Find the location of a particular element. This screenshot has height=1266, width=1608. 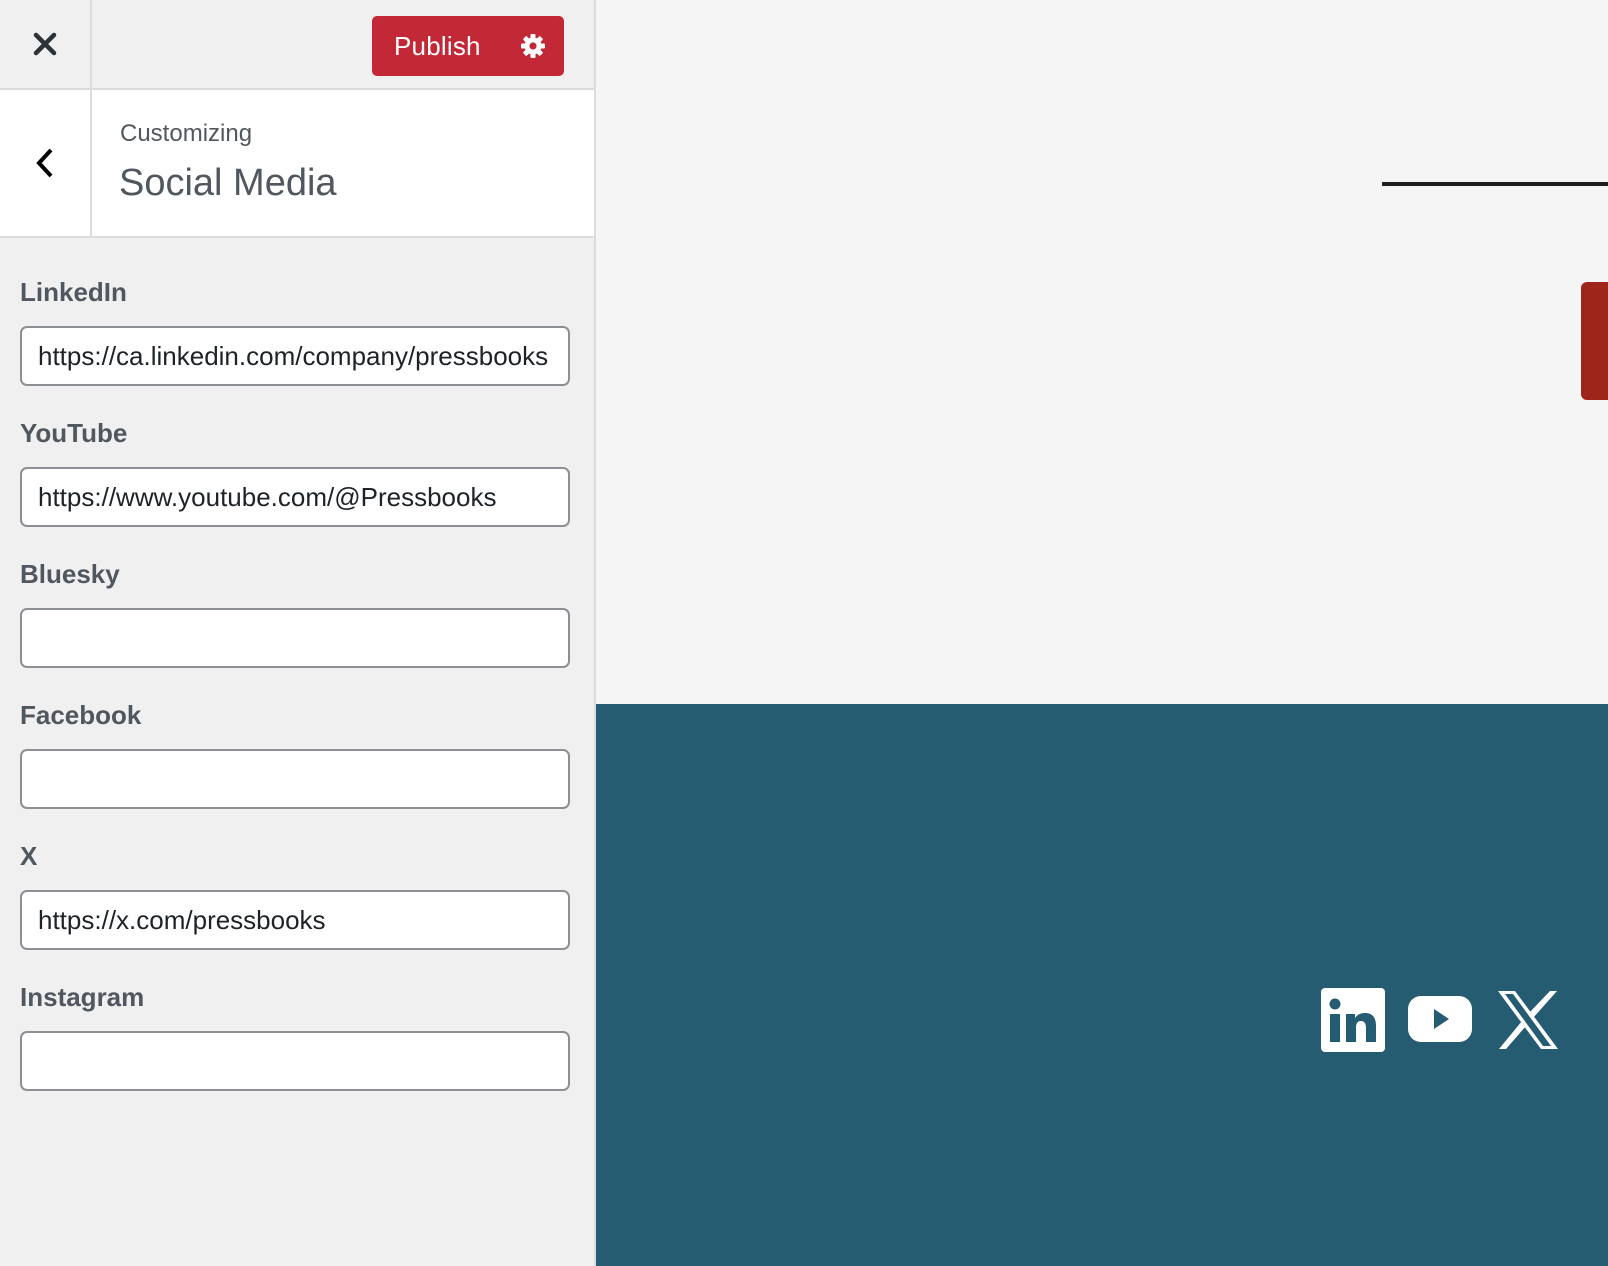

close-icon is located at coordinates (45, 44).